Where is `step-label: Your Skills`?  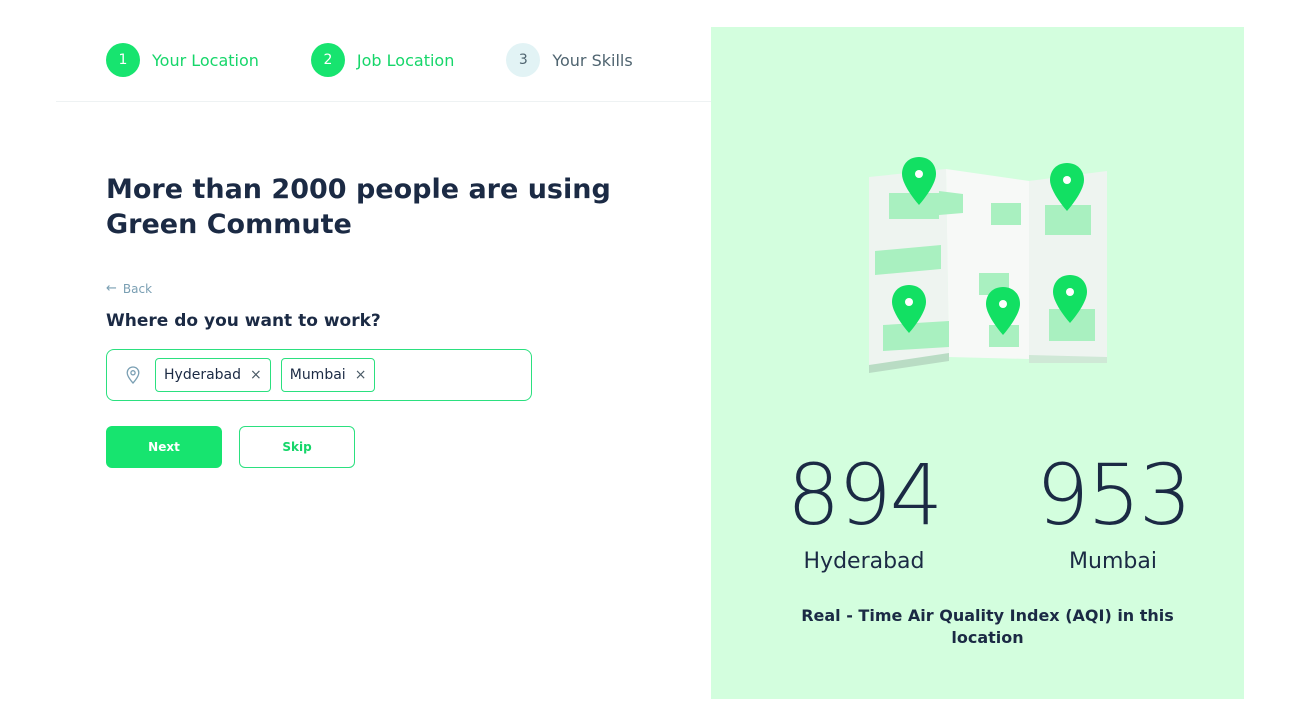 step-label: Your Skills is located at coordinates (592, 60).